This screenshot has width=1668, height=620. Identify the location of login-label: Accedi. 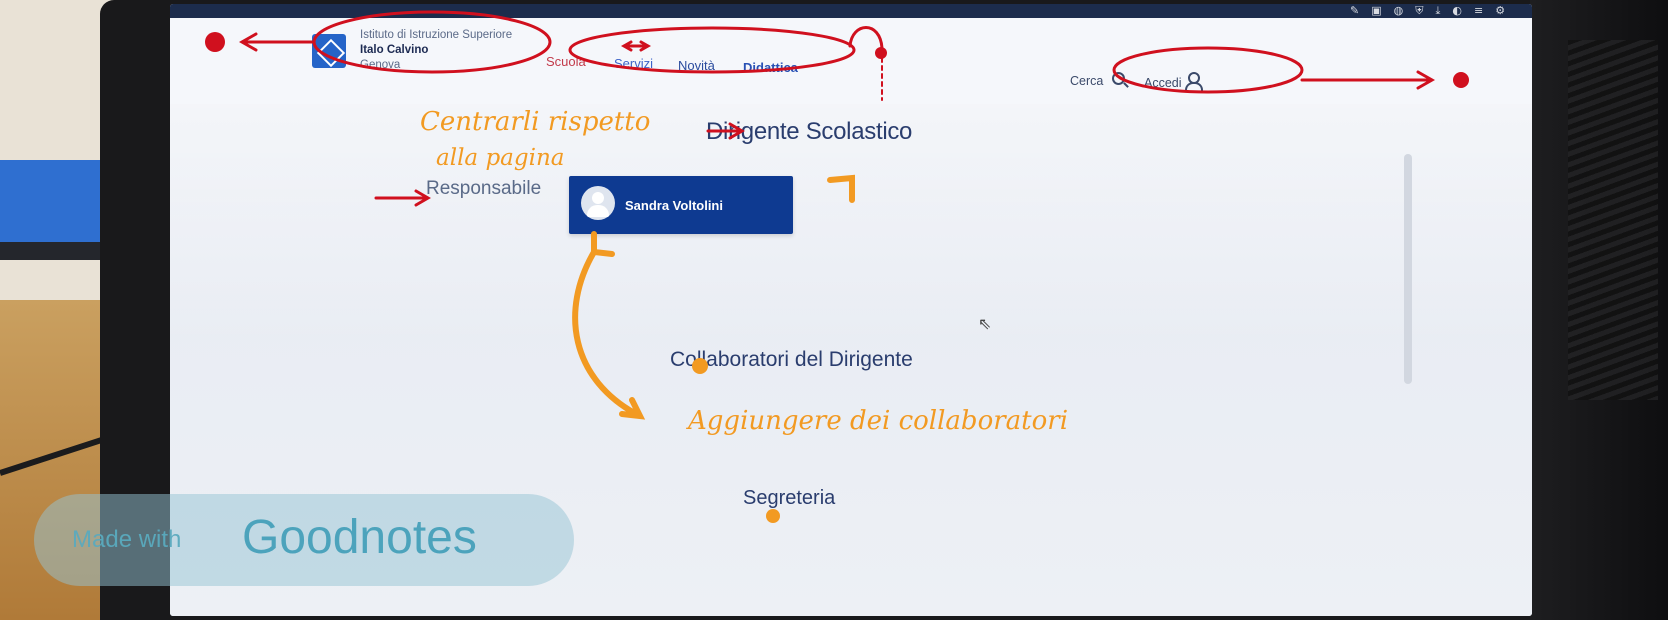
(1163, 83).